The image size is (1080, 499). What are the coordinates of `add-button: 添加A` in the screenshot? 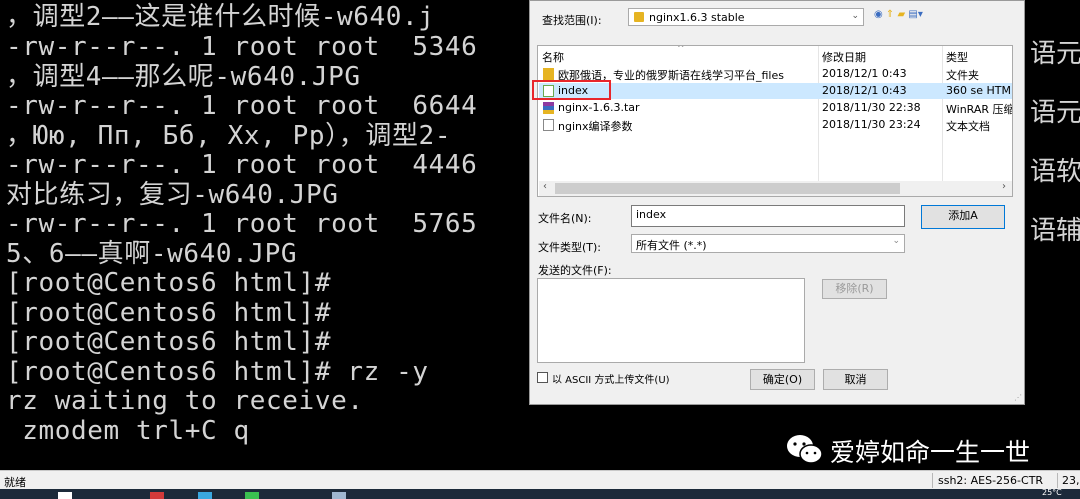 It's located at (963, 217).